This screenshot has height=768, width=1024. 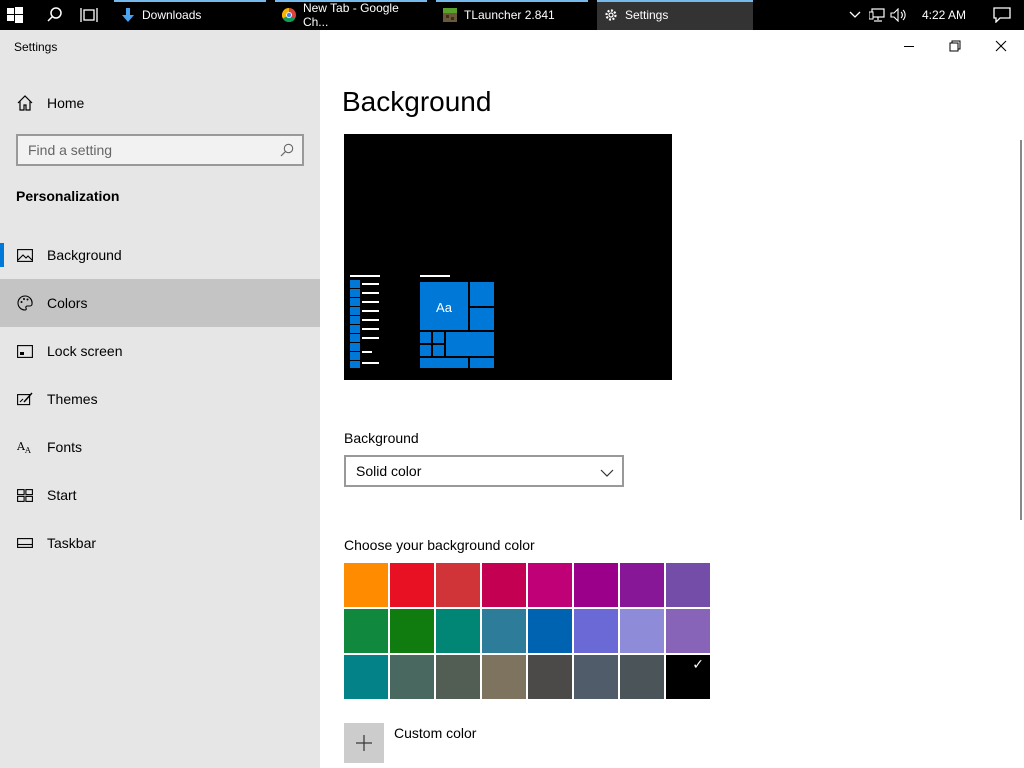 What do you see at coordinates (877, 15) in the screenshot?
I see `network-icon` at bounding box center [877, 15].